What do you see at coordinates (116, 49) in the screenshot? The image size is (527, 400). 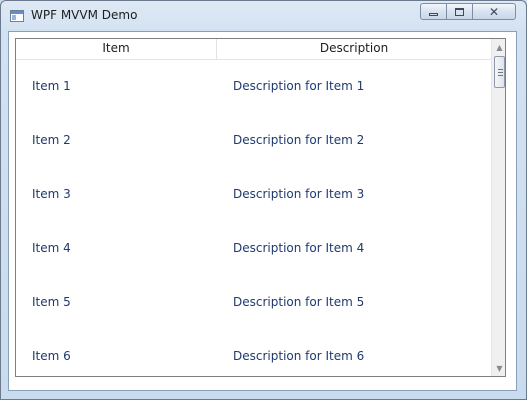 I see `column-header-item: Item` at bounding box center [116, 49].